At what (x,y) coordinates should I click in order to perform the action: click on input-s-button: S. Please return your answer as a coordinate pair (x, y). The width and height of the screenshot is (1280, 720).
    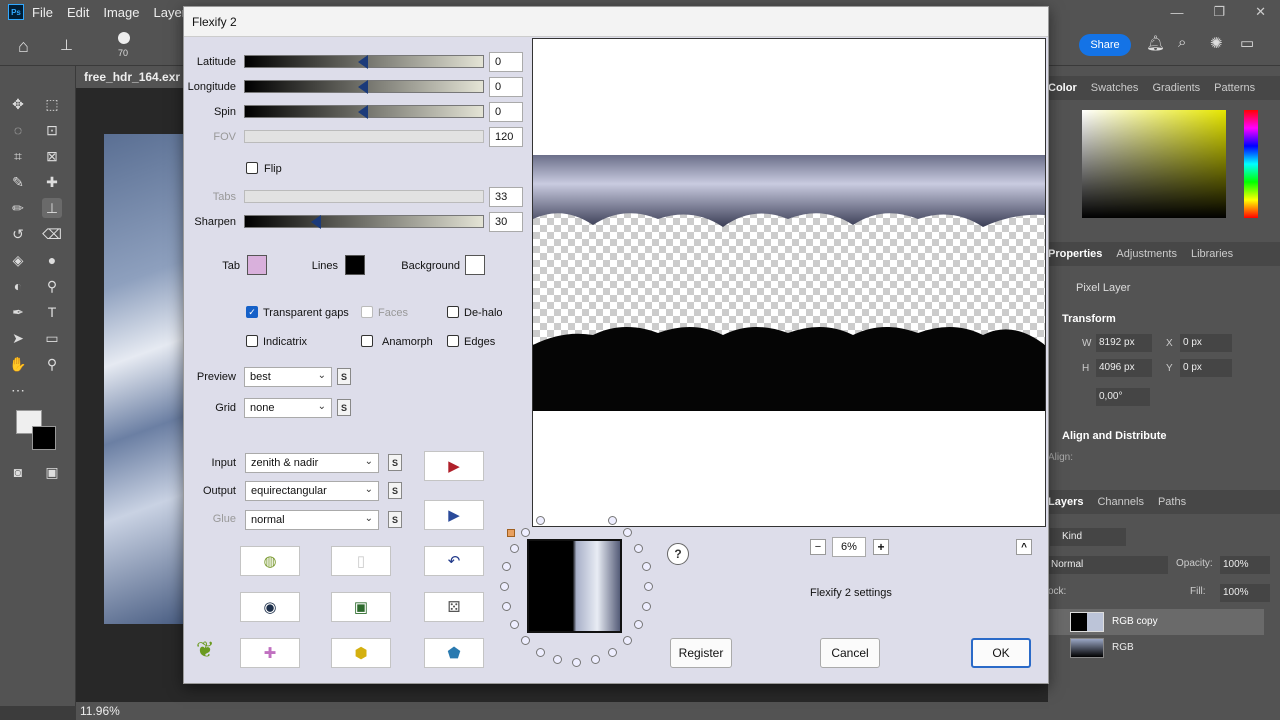
    Looking at the image, I should click on (395, 462).